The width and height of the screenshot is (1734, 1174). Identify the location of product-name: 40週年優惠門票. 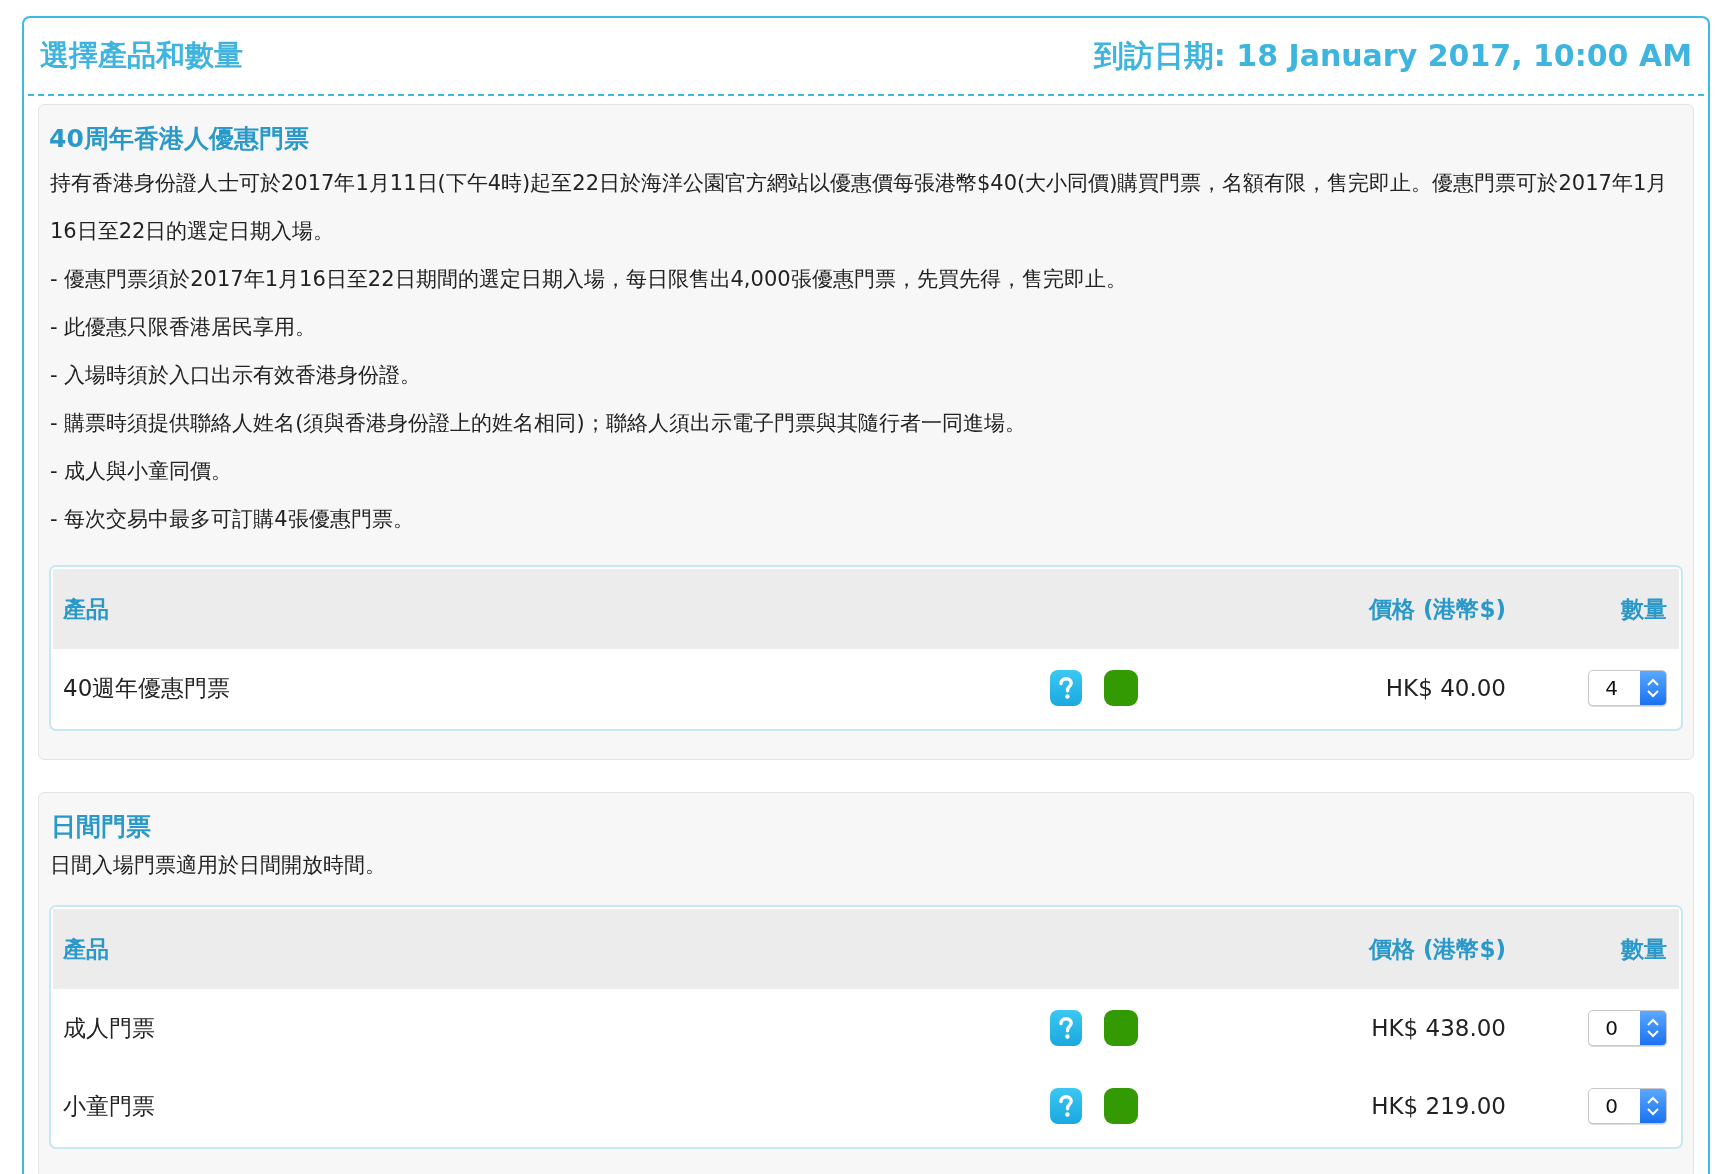
(147, 688).